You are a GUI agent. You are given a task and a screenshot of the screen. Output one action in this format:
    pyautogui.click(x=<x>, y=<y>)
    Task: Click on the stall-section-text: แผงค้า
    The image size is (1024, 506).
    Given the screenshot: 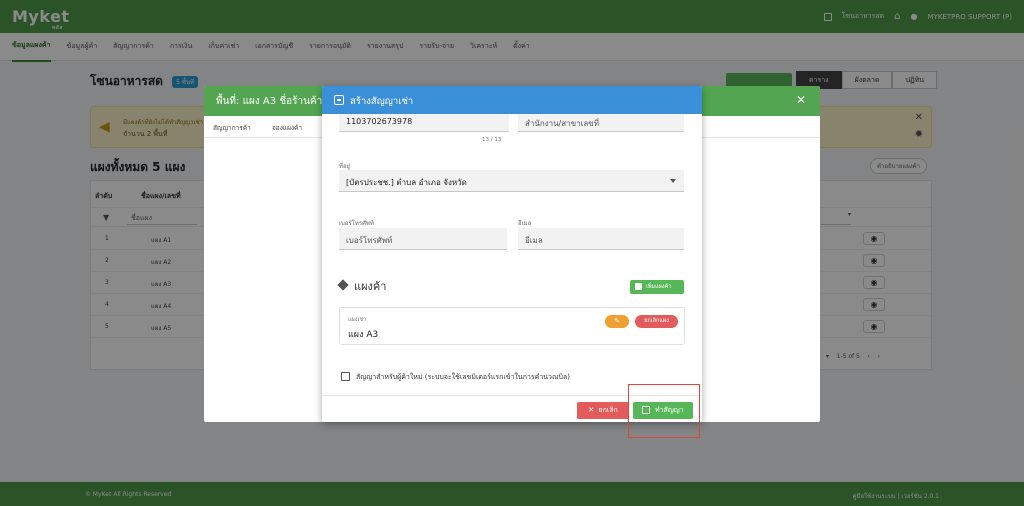 What is the action you would take?
    pyautogui.click(x=370, y=286)
    